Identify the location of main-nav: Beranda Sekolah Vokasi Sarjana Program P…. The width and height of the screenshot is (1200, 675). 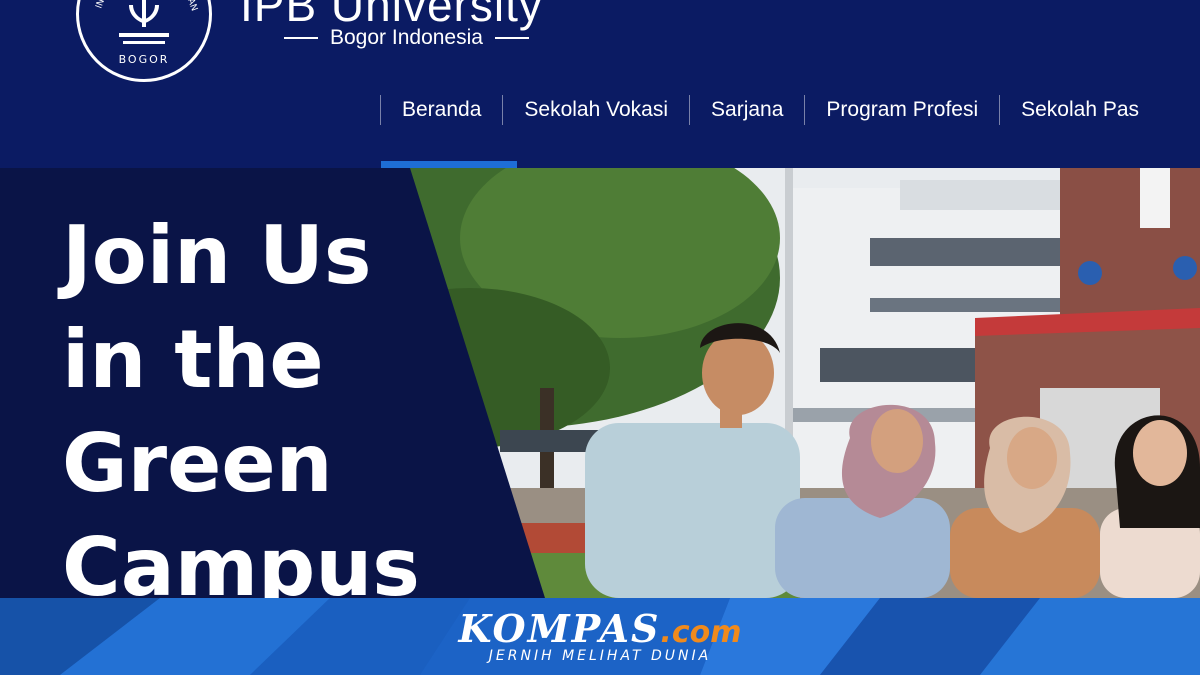
(770, 110).